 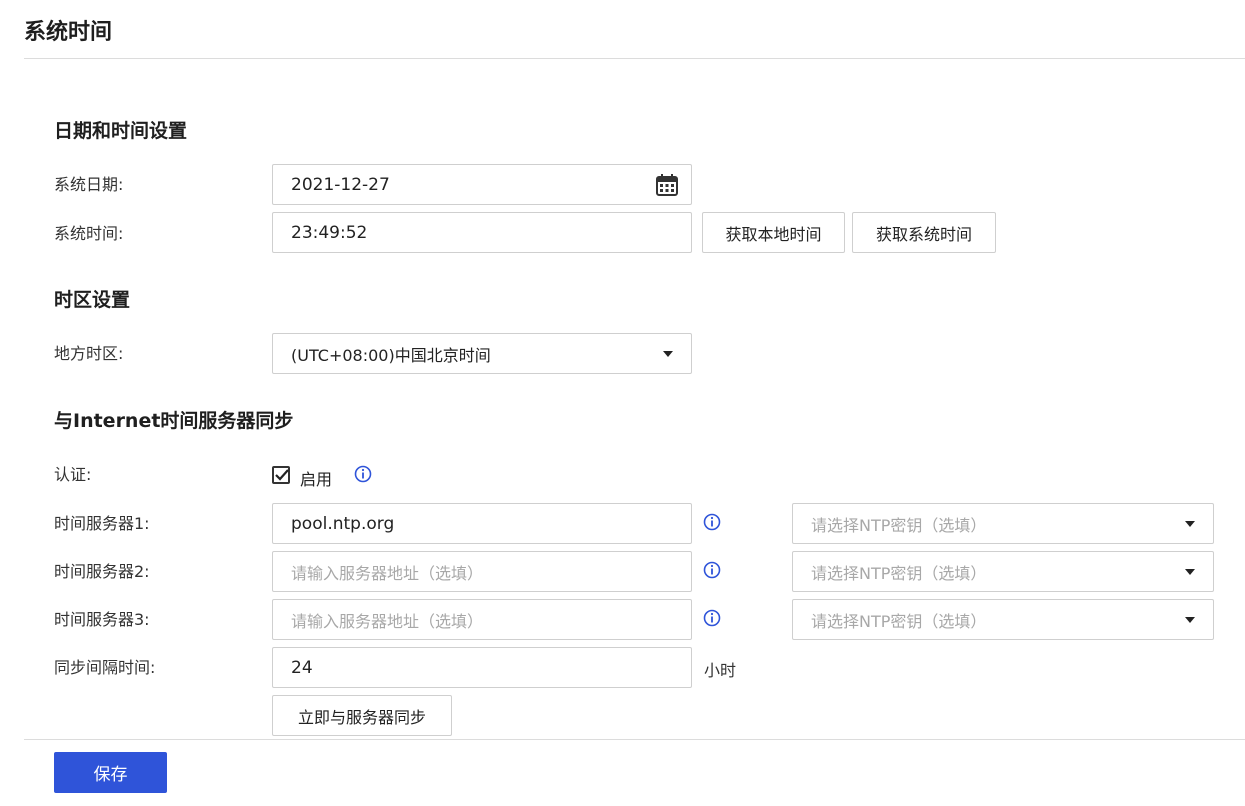 What do you see at coordinates (73, 474) in the screenshot?
I see `auth-label: 认证:` at bounding box center [73, 474].